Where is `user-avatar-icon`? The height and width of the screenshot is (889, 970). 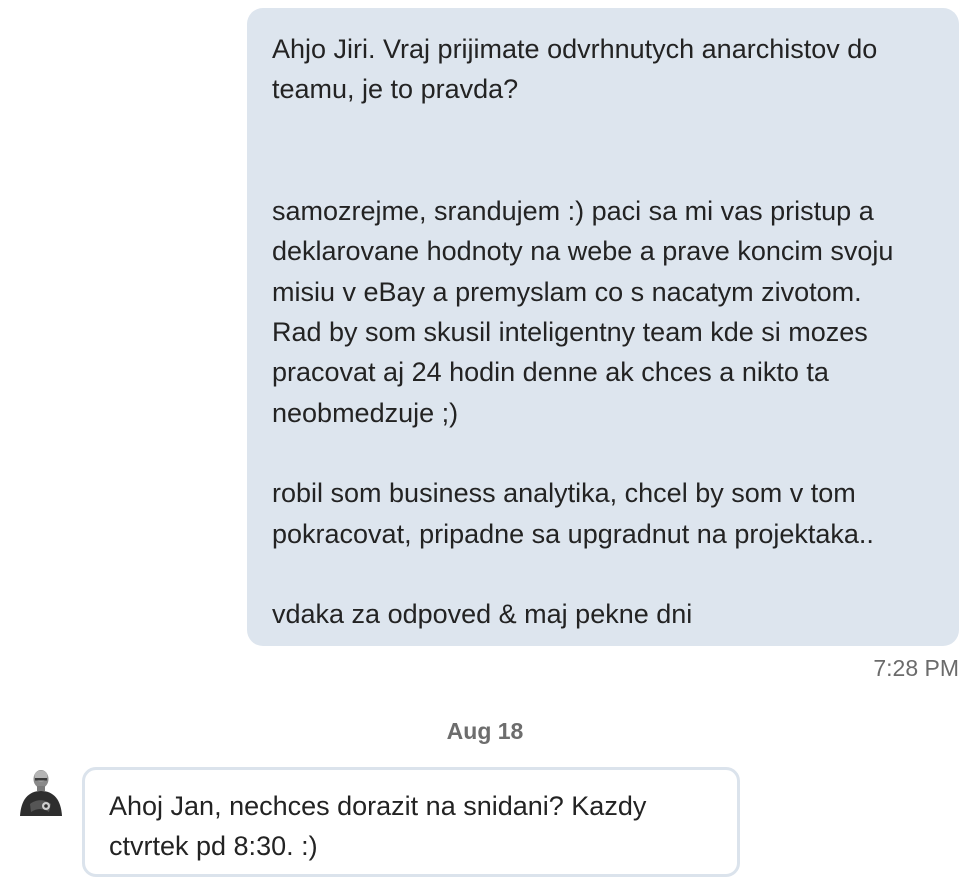
user-avatar-icon is located at coordinates (41, 793).